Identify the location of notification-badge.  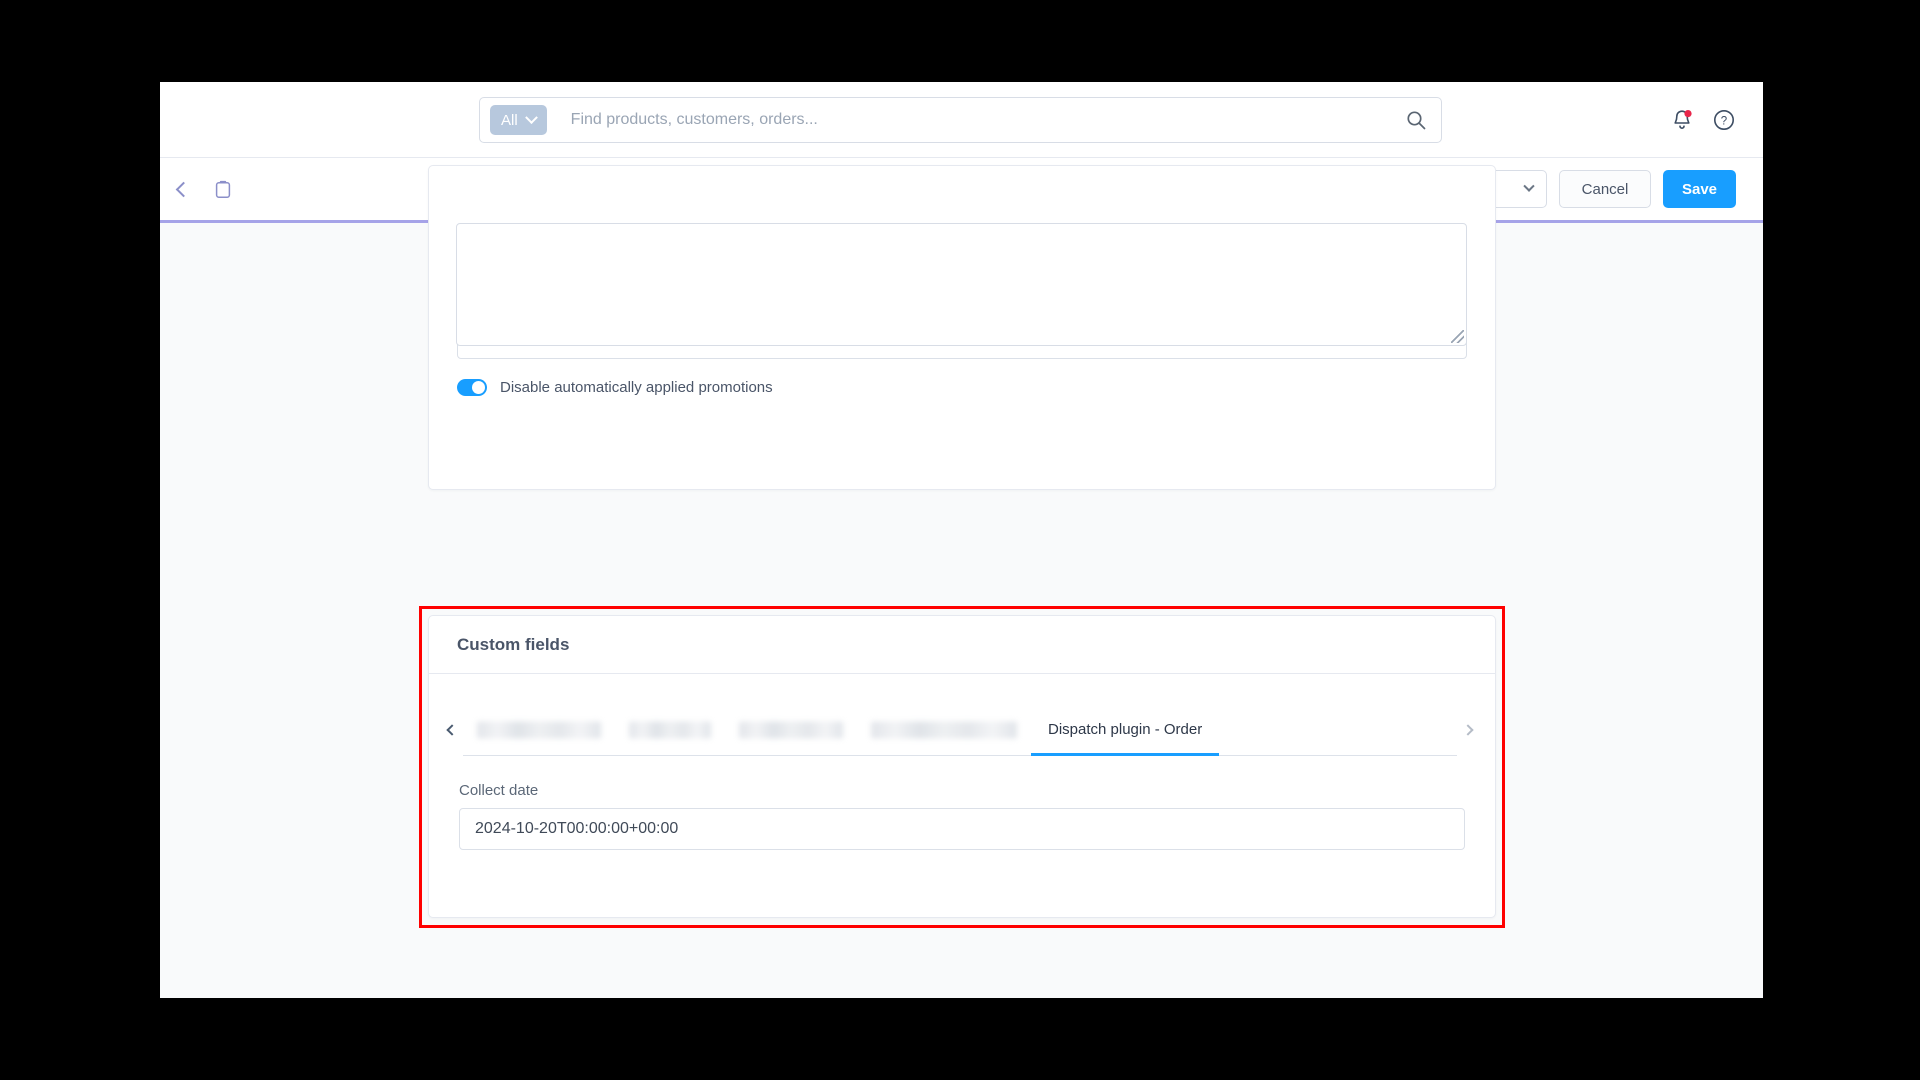
(1688, 113).